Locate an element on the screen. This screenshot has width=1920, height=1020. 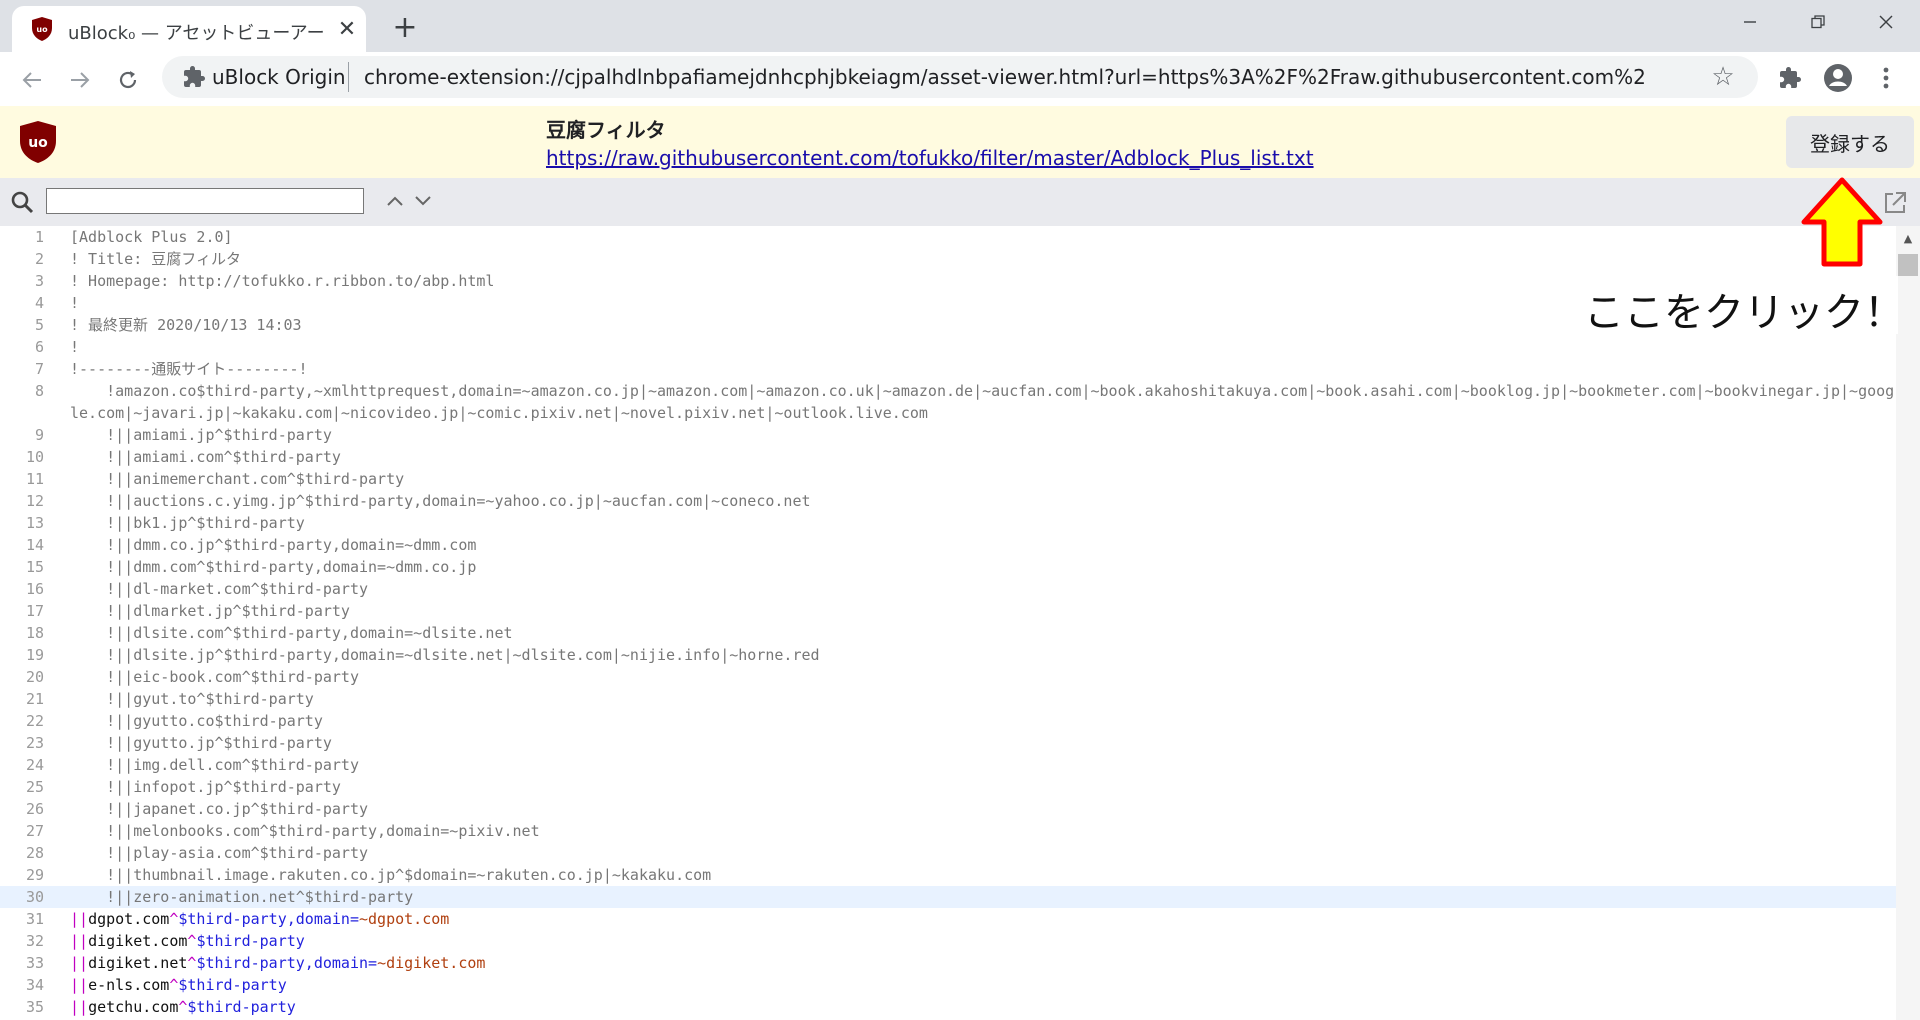
ublock-logo-icon: uo is located at coordinates (38, 142).